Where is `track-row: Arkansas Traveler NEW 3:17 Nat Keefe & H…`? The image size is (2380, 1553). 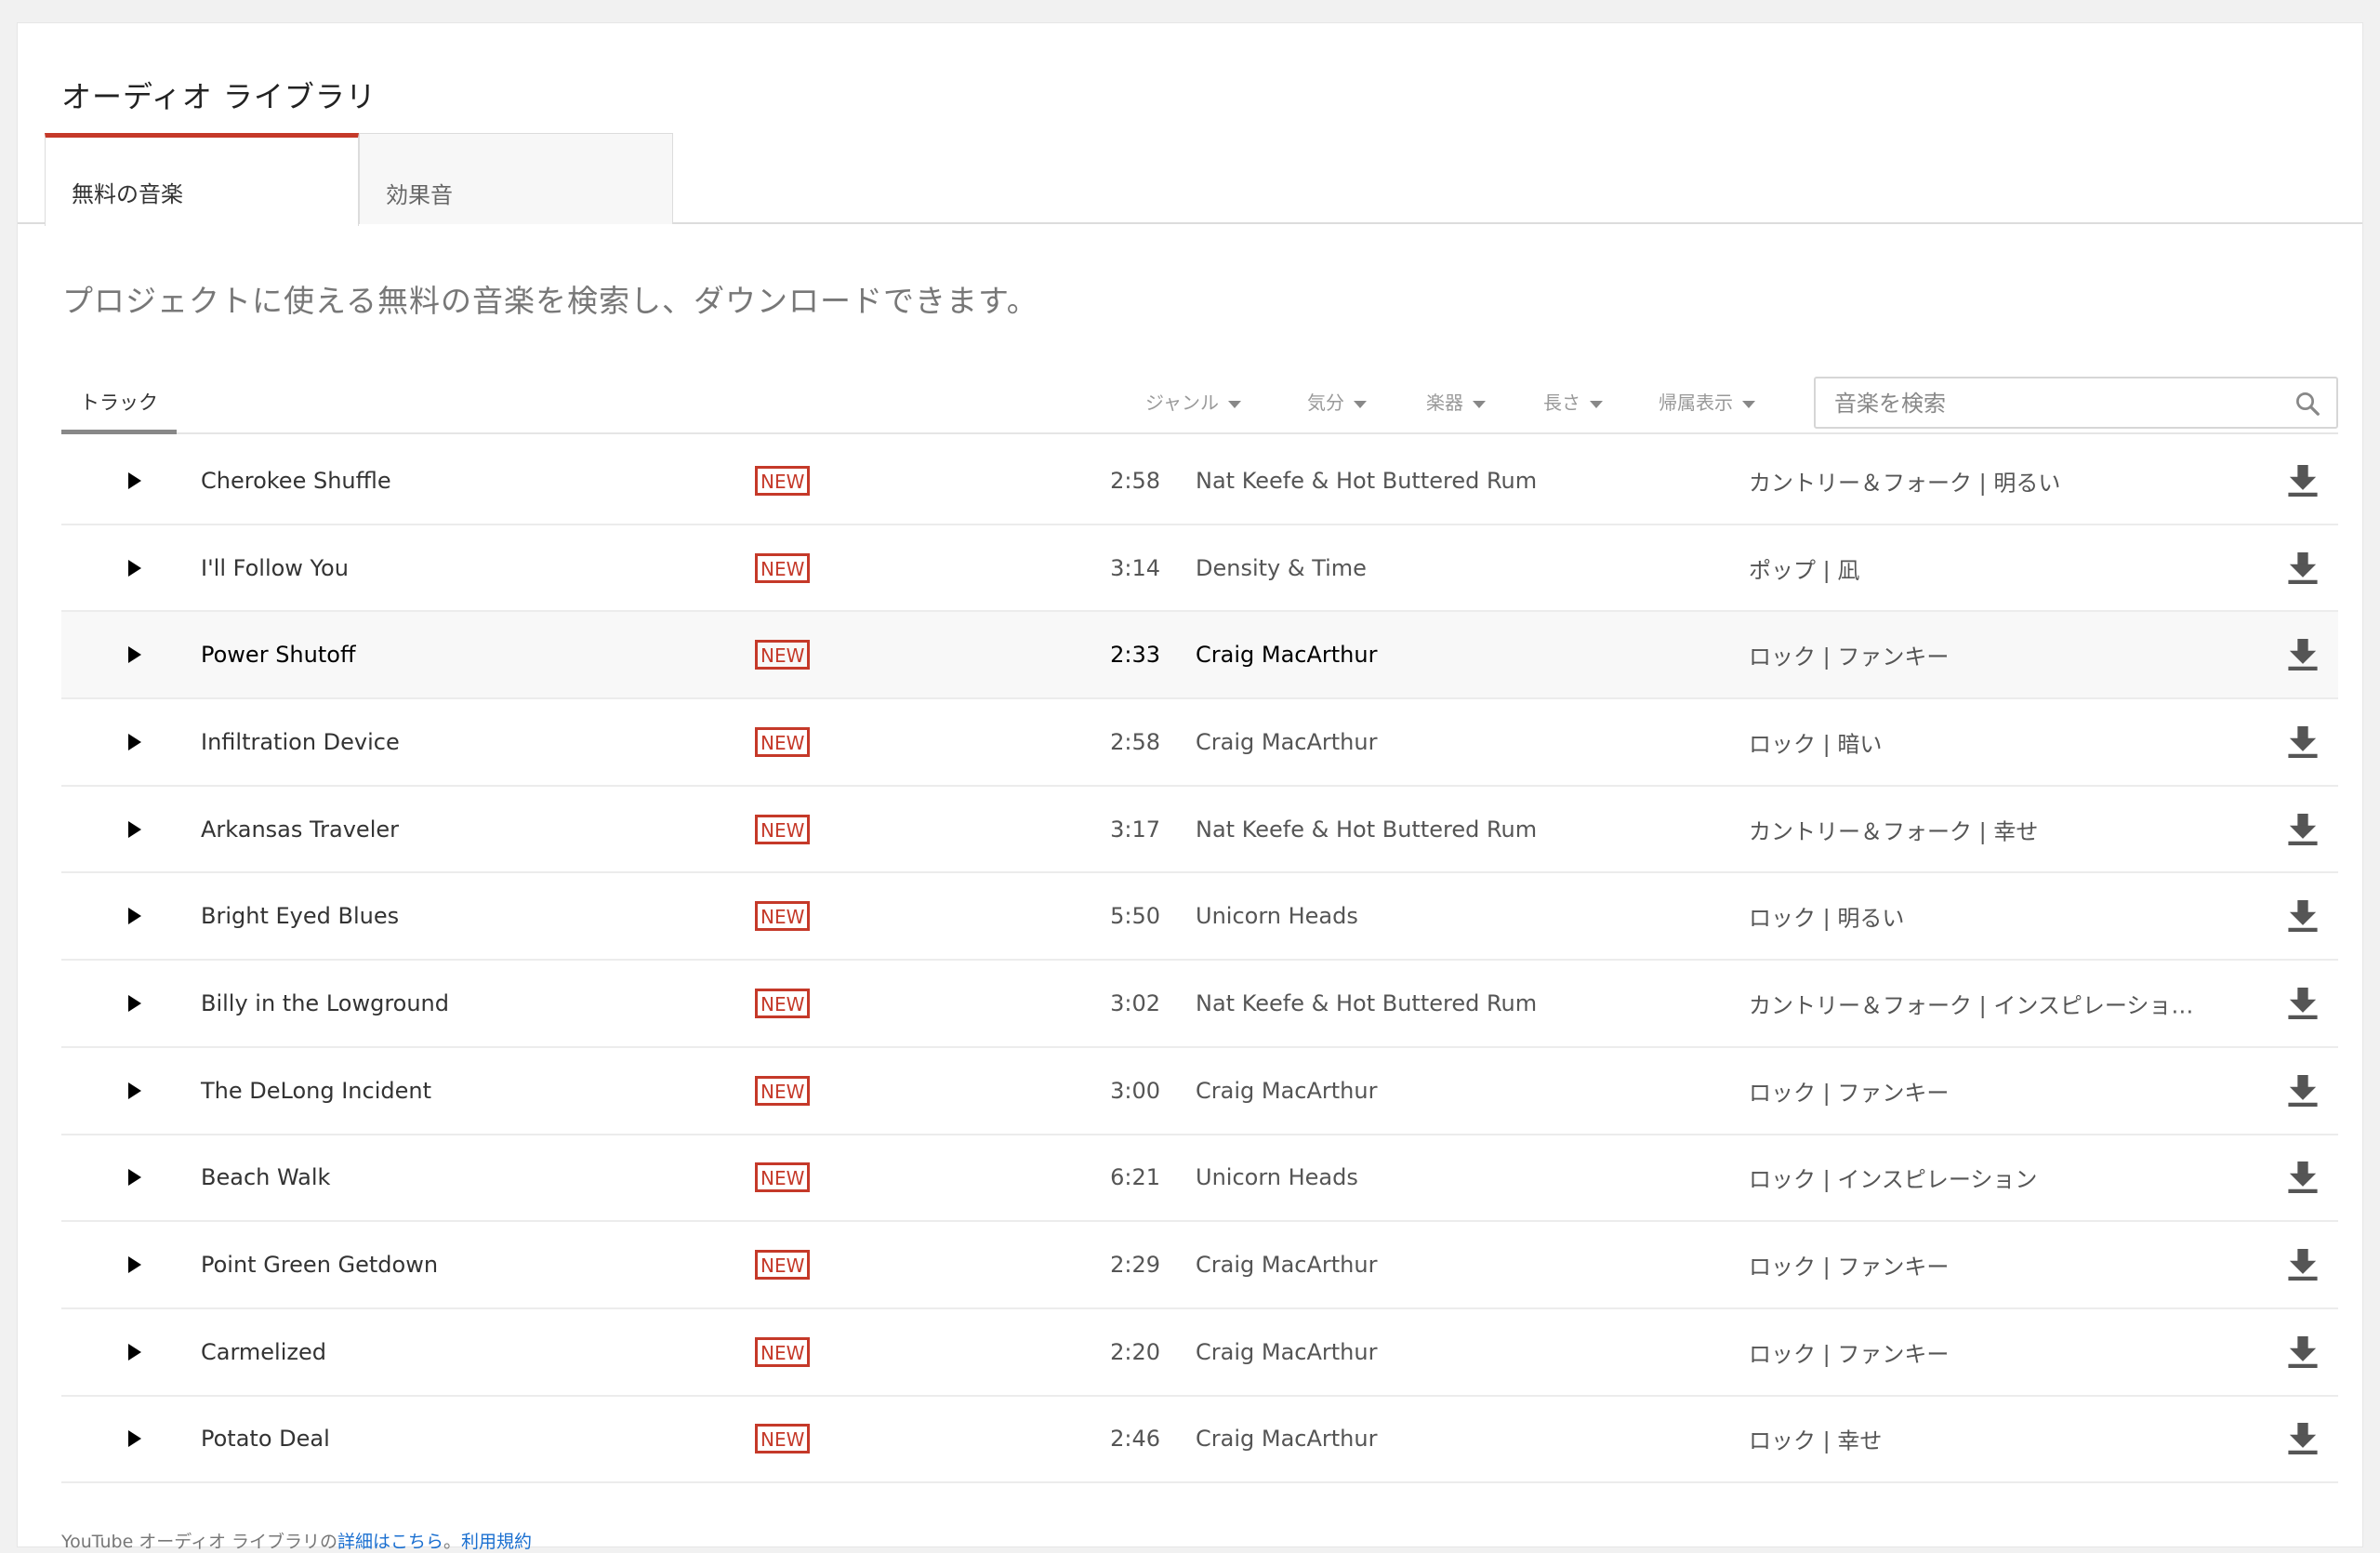 track-row: Arkansas Traveler NEW 3:17 Nat Keefe & H… is located at coordinates (1199, 831).